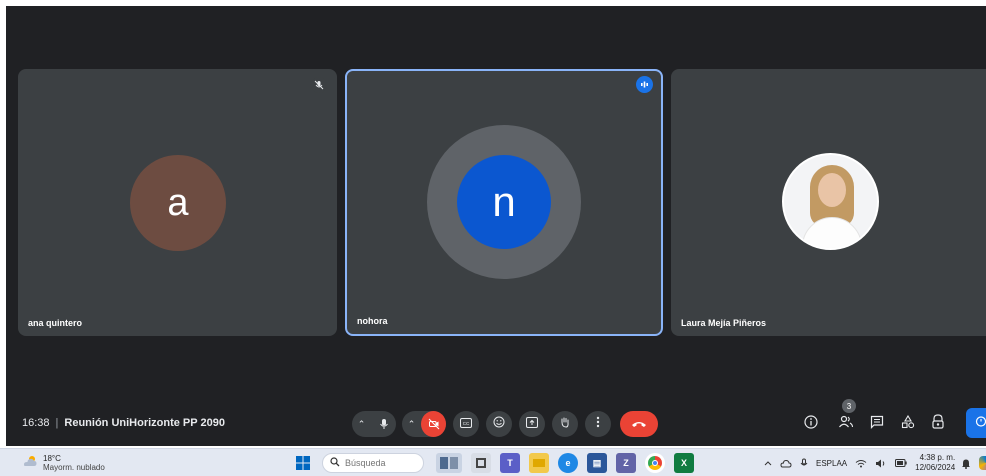 The height and width of the screenshot is (476, 986). I want to click on speaking-icon, so click(644, 84).